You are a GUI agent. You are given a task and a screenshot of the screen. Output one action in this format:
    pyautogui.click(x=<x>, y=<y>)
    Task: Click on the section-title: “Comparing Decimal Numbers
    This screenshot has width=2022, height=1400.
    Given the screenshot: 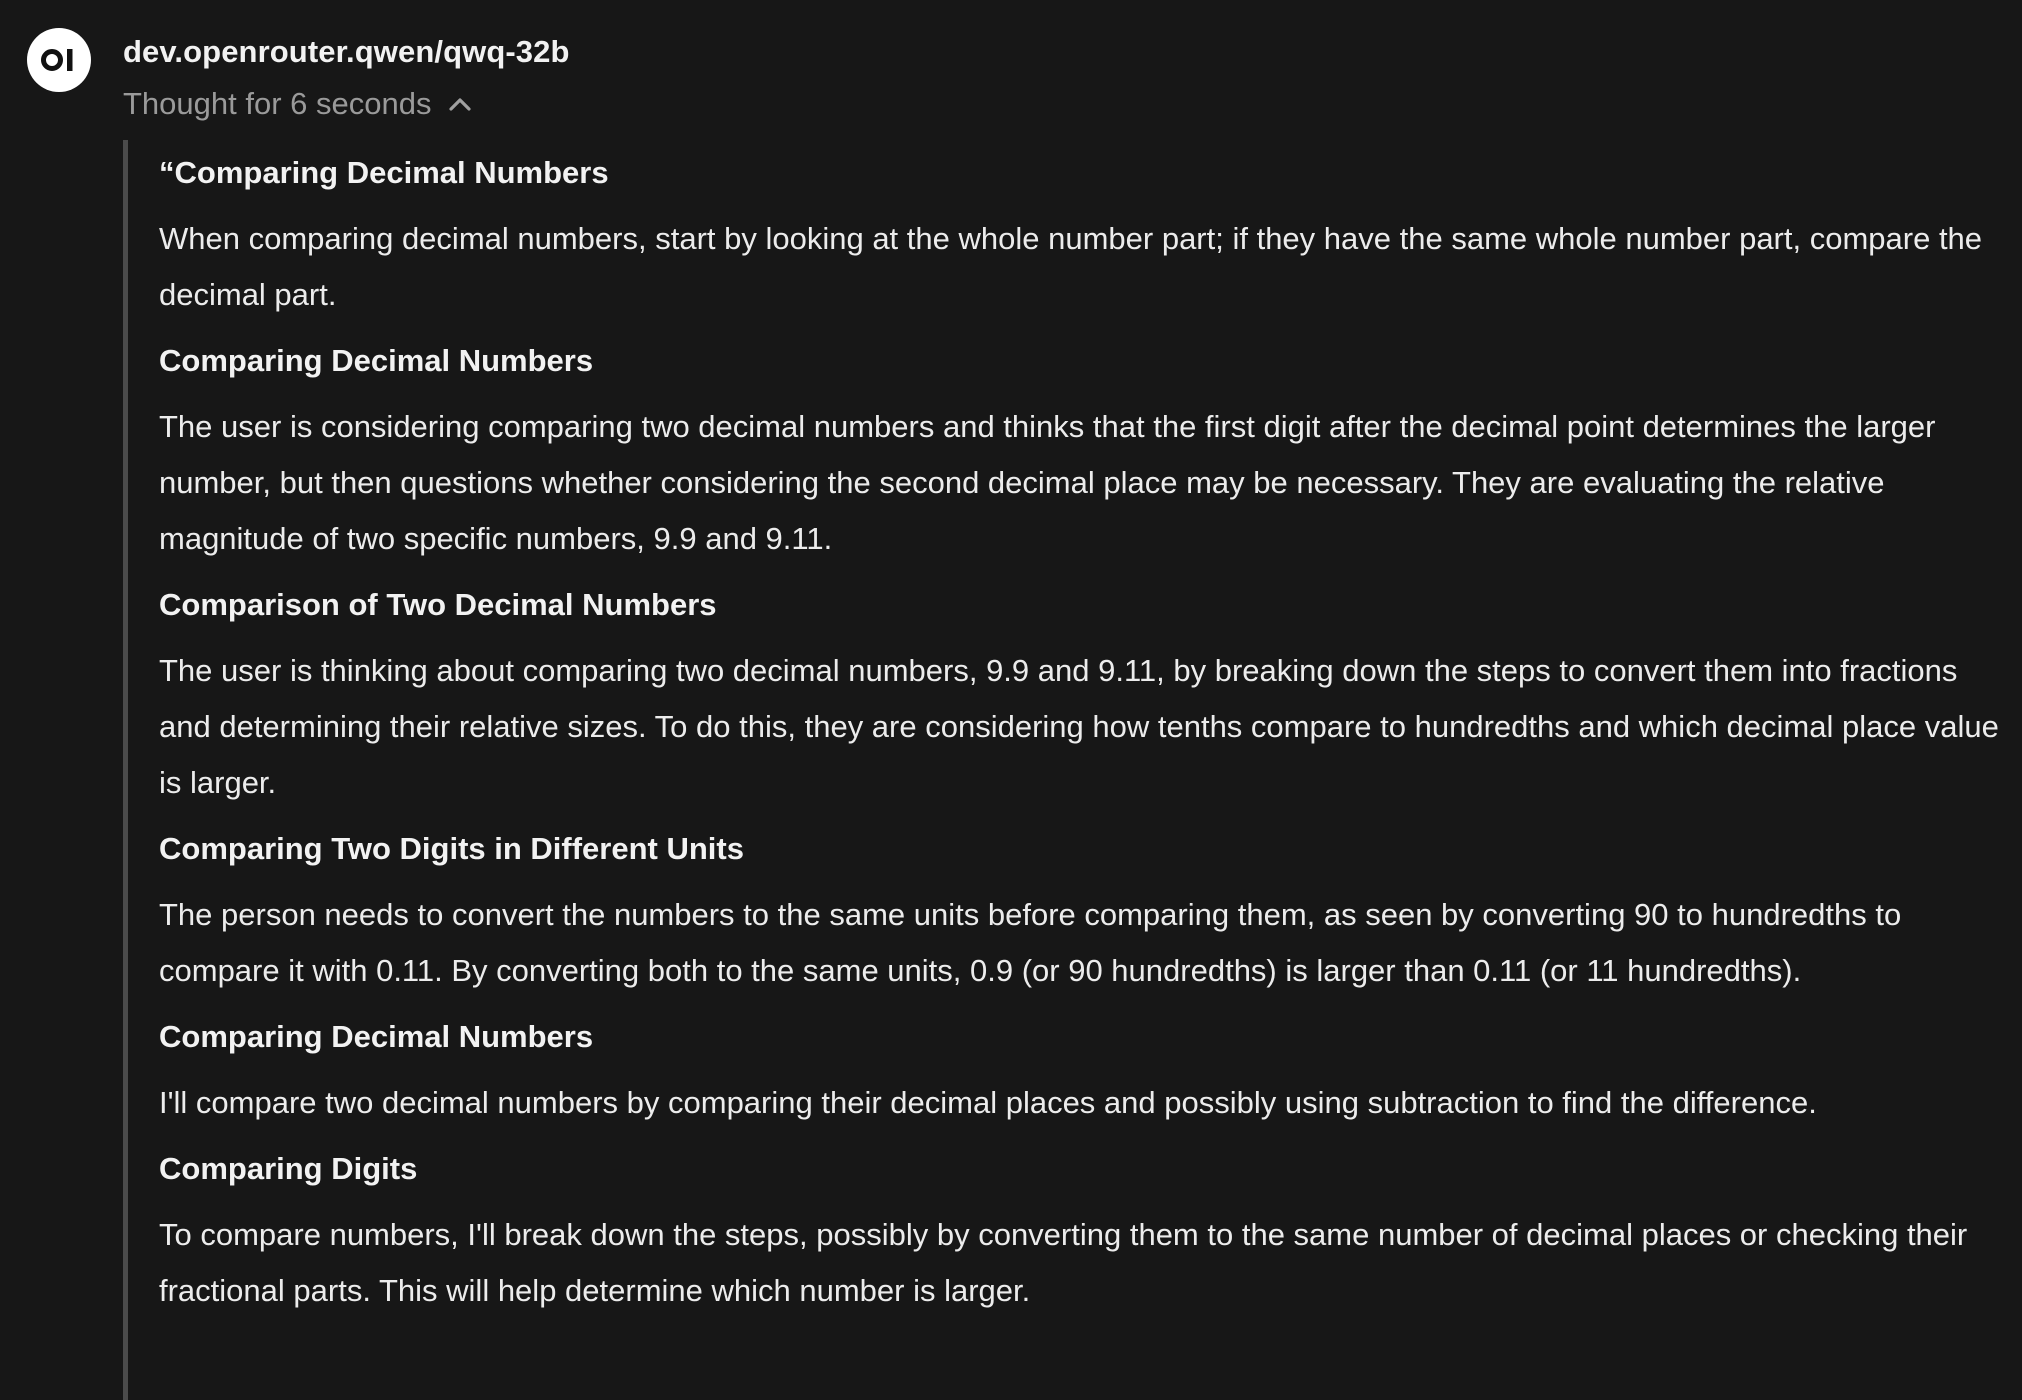 What is the action you would take?
    pyautogui.click(x=384, y=172)
    